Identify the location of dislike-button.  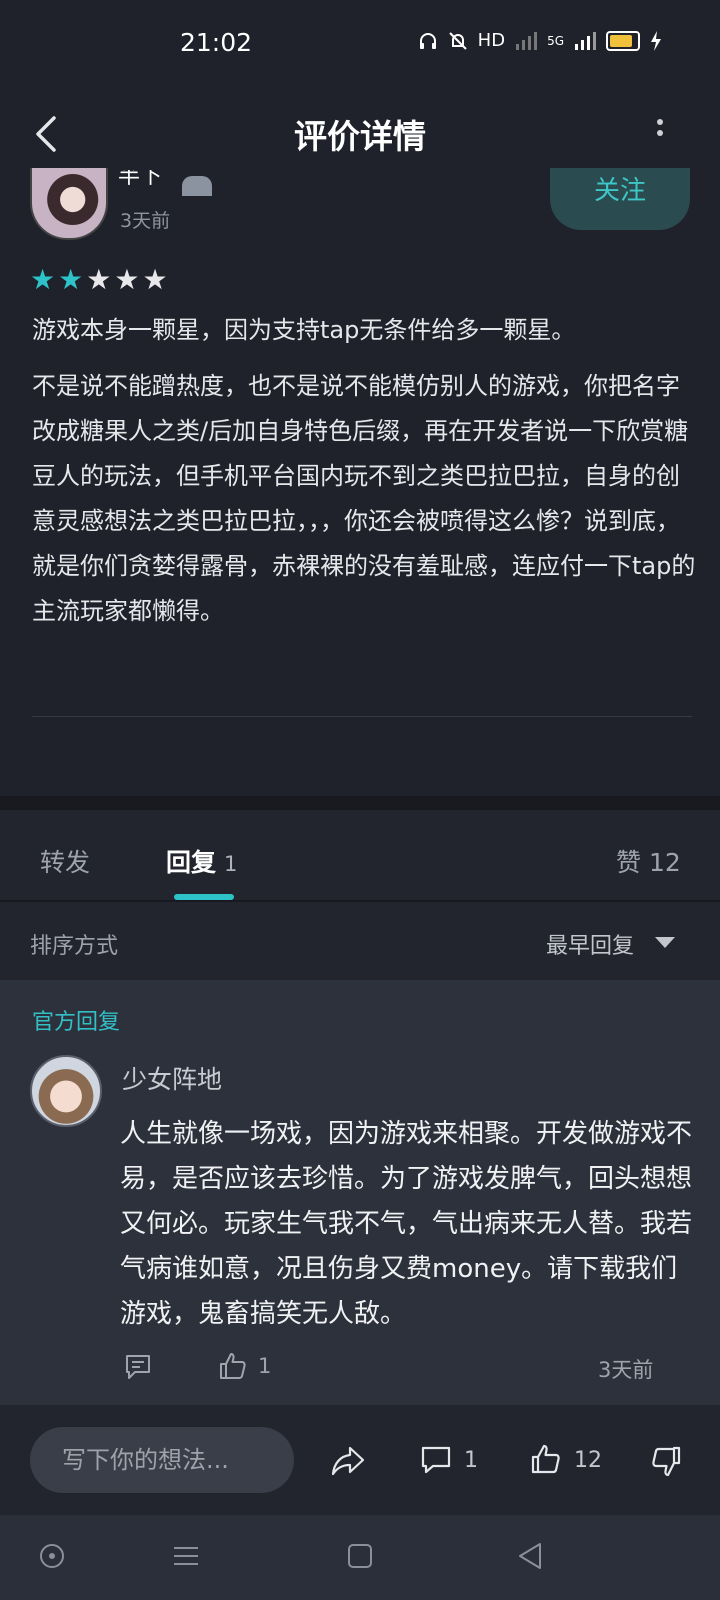
(665, 1462).